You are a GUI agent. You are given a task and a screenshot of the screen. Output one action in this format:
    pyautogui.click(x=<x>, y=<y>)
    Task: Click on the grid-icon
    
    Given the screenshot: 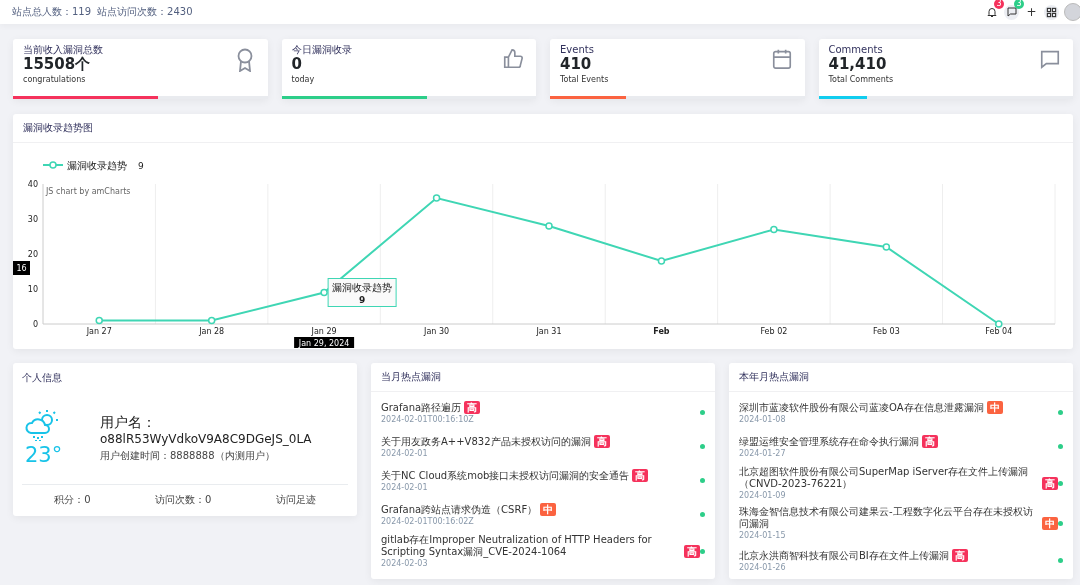 What is the action you would take?
    pyautogui.click(x=1051, y=12)
    